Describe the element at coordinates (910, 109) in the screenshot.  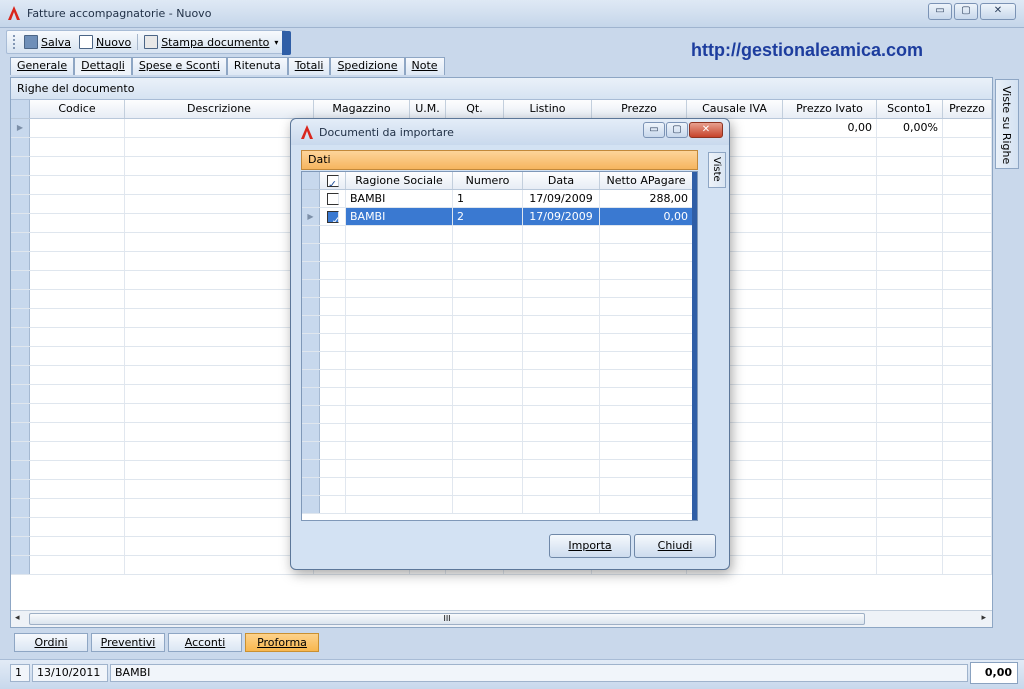
I see `column-header-sconto1: Sconto1` at that location.